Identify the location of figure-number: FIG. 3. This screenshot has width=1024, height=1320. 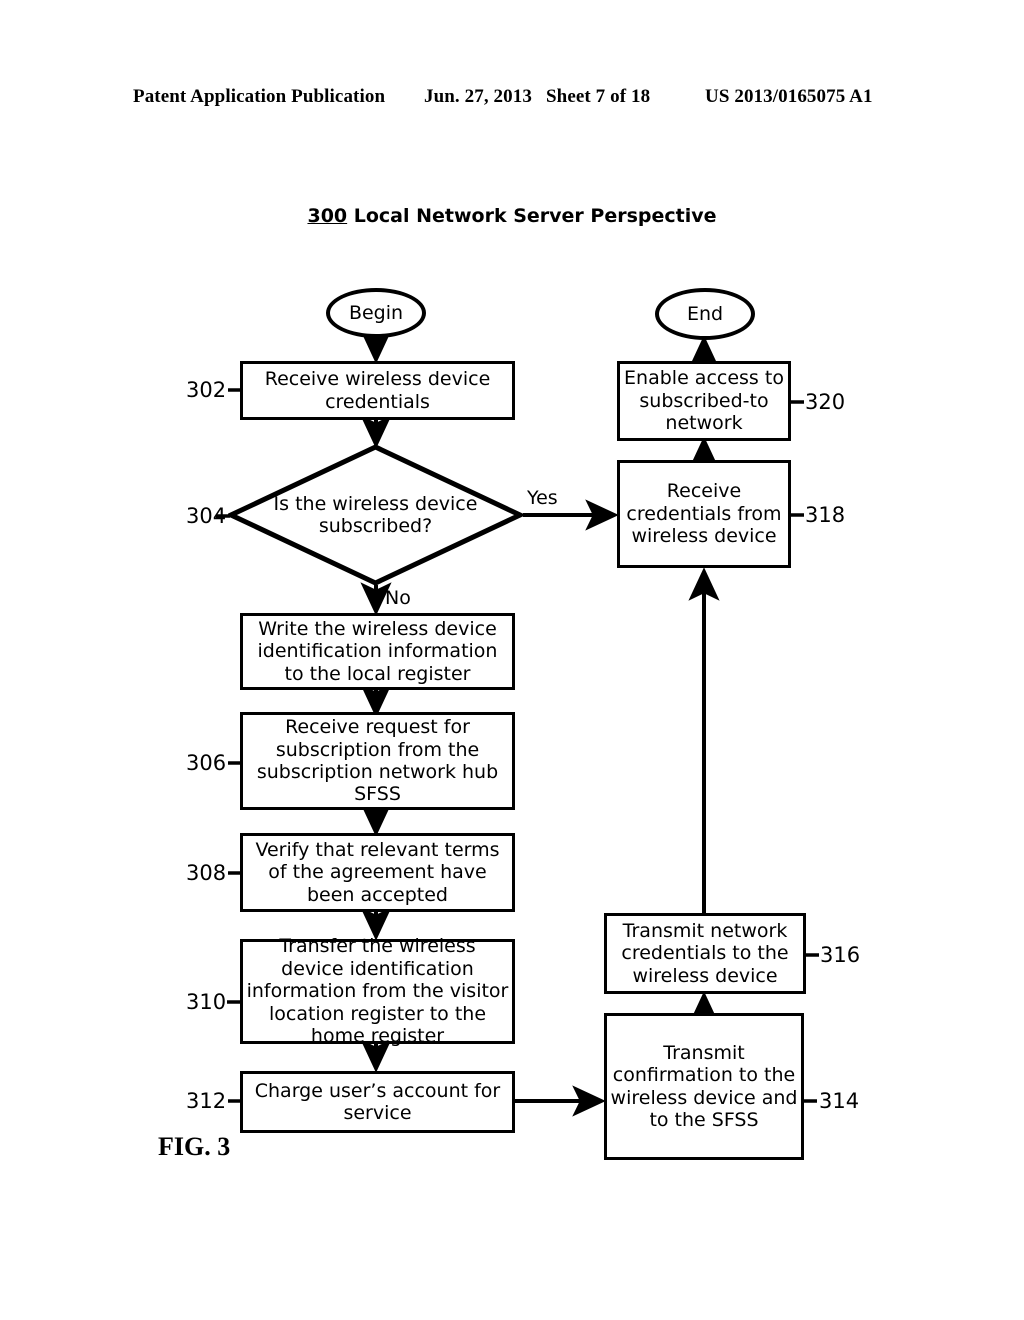
(194, 1146).